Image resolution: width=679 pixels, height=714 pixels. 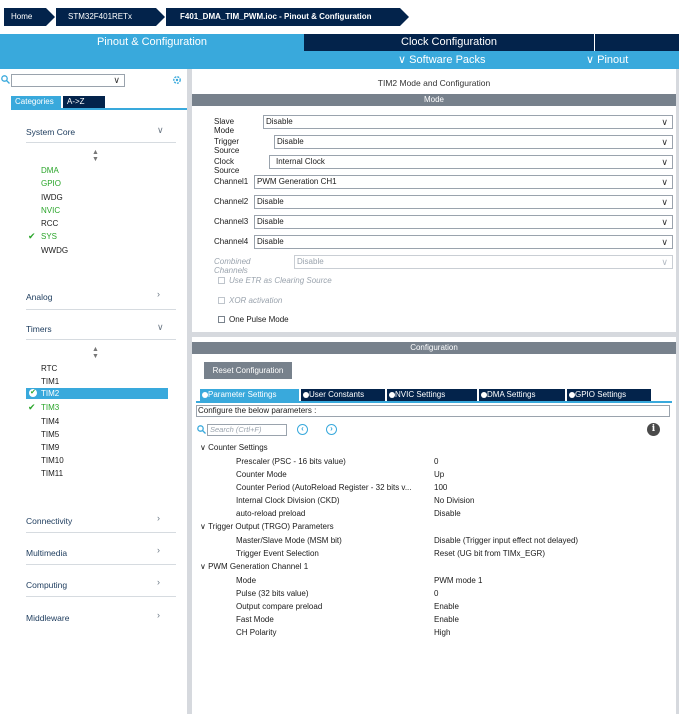 I want to click on tab-gpio-settings: GPIO Settings, so click(x=609, y=395).